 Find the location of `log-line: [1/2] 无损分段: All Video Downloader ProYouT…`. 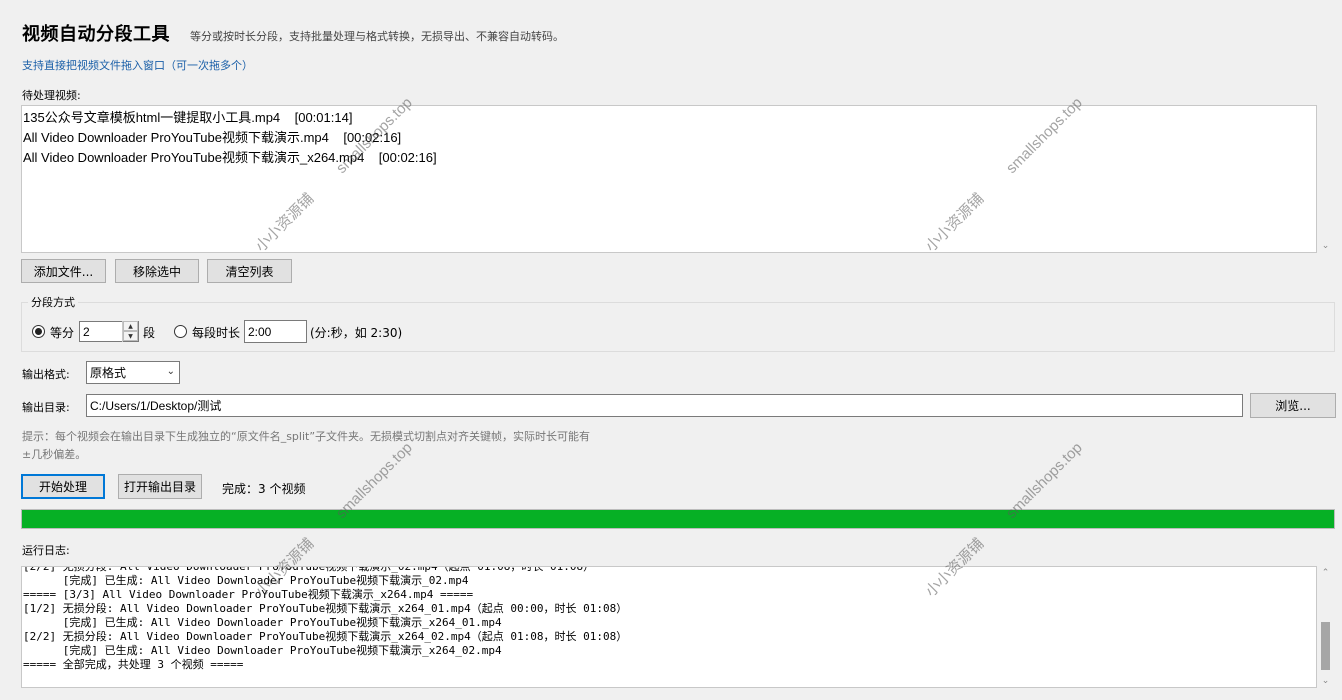

log-line: [1/2] 无损分段: All Video Downloader ProYouT… is located at coordinates (325, 608).